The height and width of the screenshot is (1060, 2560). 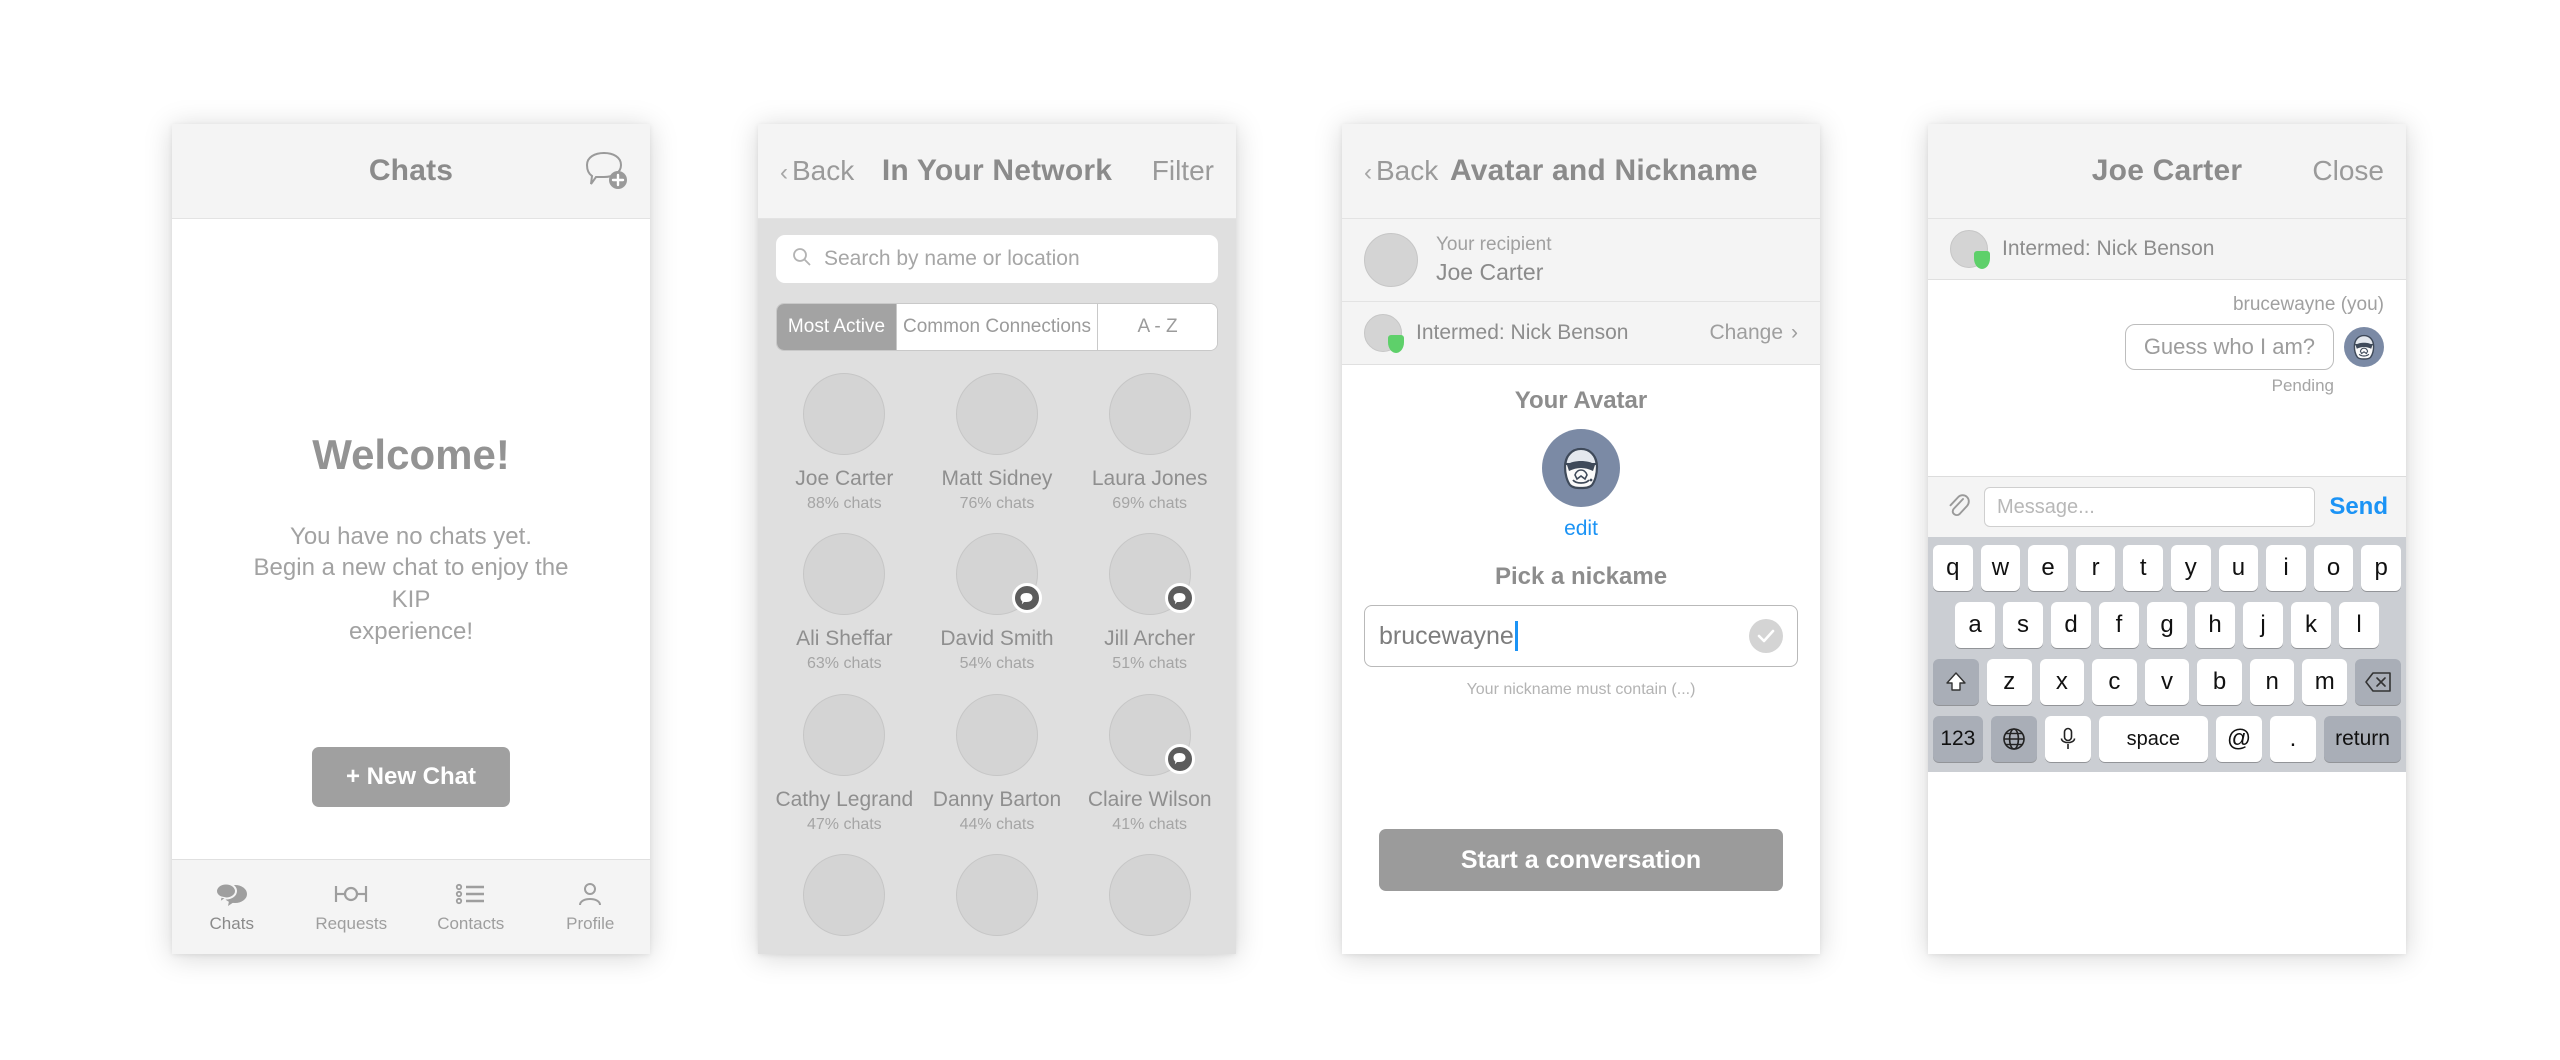 What do you see at coordinates (2114, 682) in the screenshot?
I see `key-c: c` at bounding box center [2114, 682].